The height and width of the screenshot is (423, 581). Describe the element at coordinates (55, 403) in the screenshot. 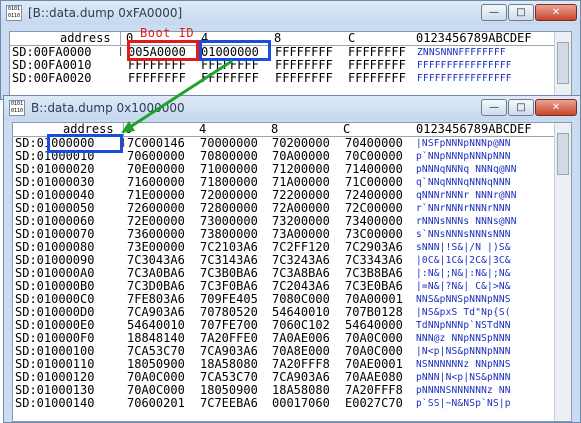

I see `row-address: SD:01000140` at that location.